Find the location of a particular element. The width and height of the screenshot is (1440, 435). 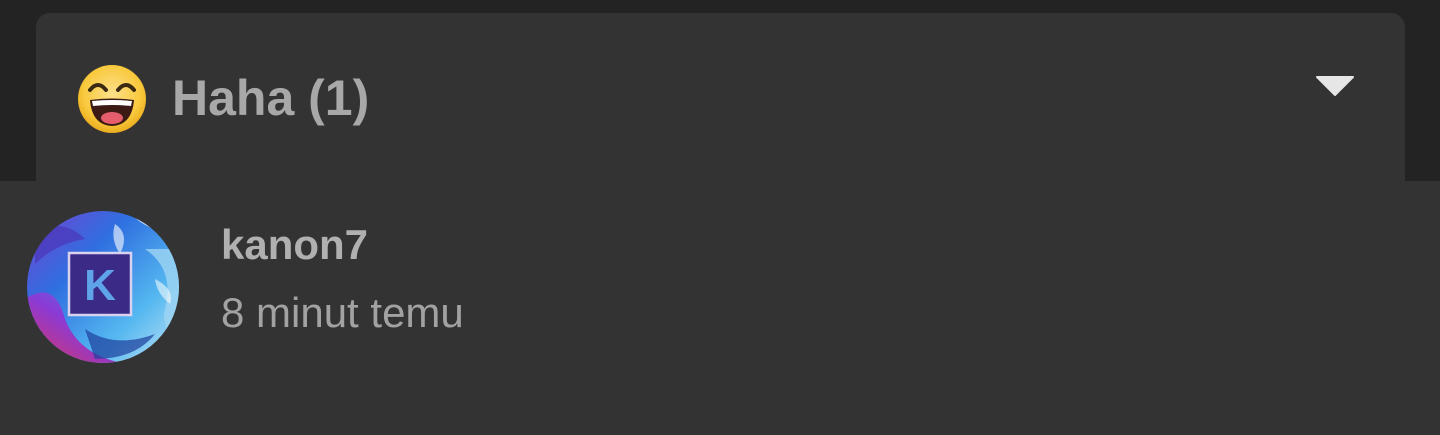

timestamp: 8 minut temu is located at coordinates (342, 312).